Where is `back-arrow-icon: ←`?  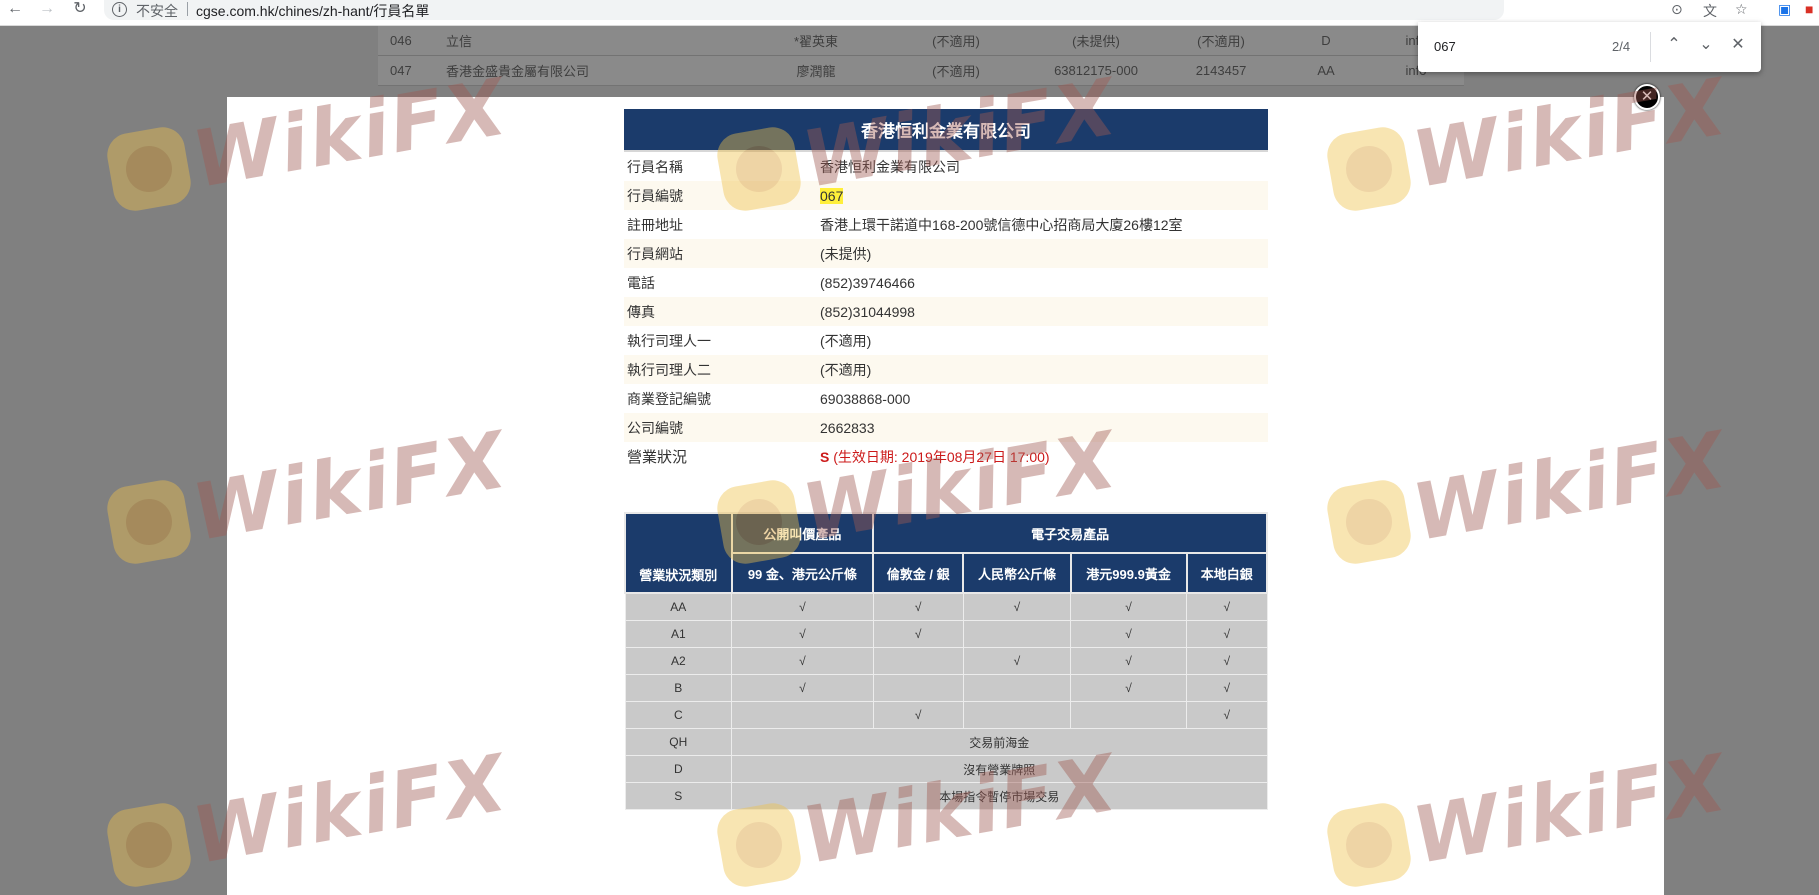 back-arrow-icon: ← is located at coordinates (15, 10).